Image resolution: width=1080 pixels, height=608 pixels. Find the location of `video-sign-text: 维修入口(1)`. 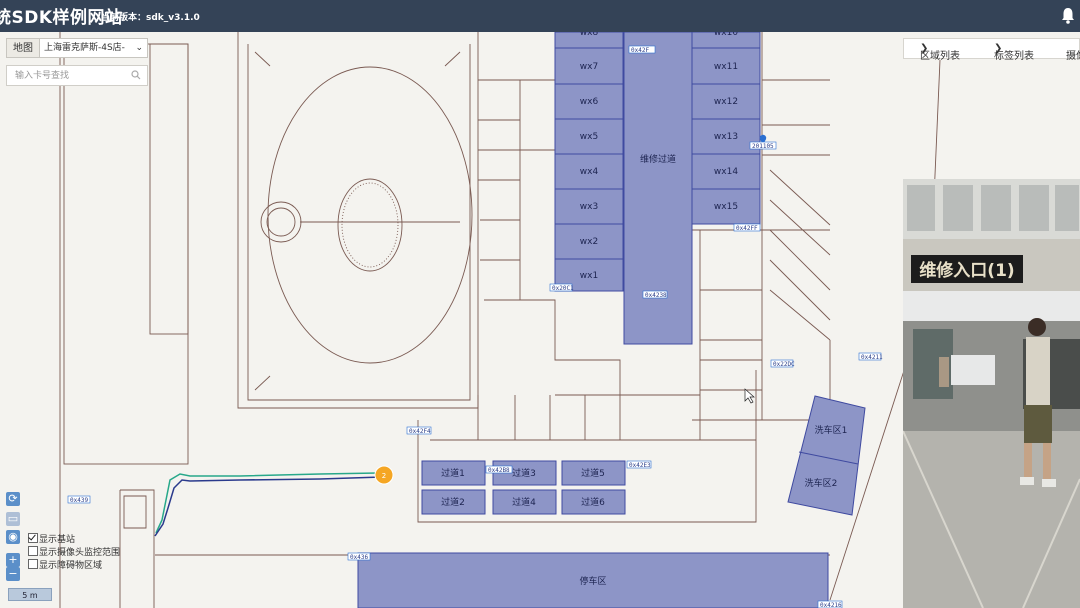

video-sign-text: 维修入口(1) is located at coordinates (966, 270).